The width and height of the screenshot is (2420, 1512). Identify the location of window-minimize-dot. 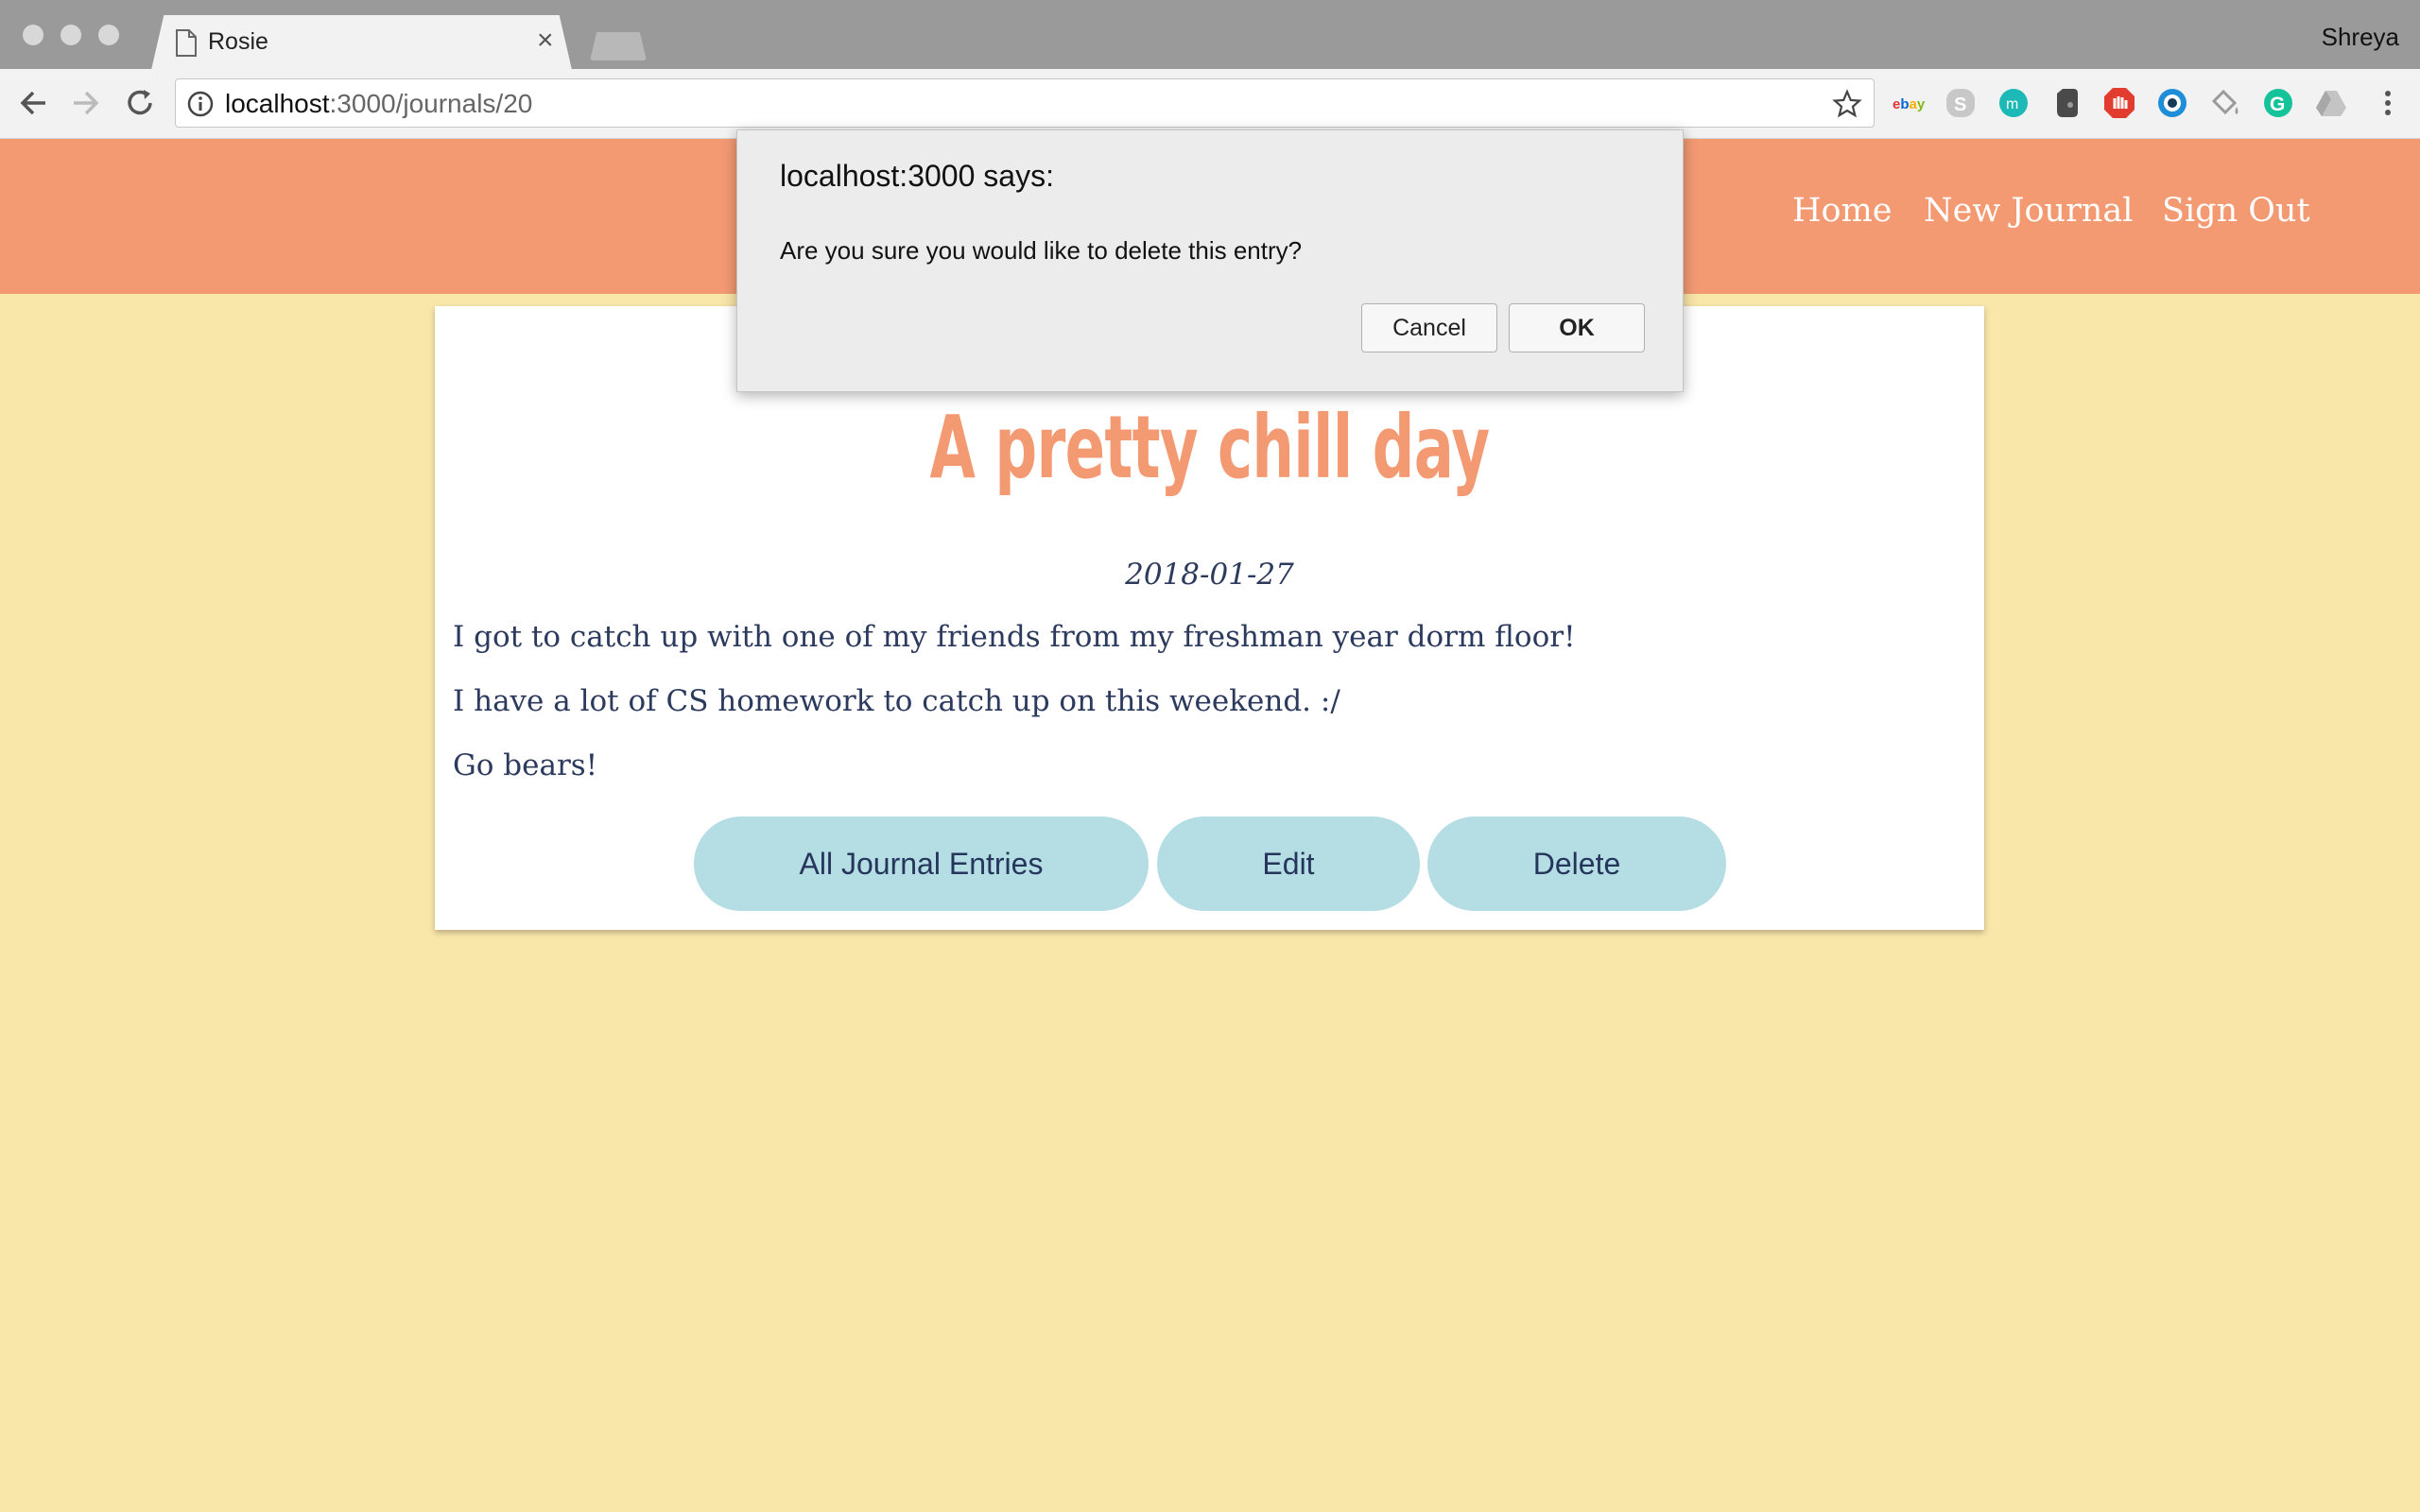
(70, 35).